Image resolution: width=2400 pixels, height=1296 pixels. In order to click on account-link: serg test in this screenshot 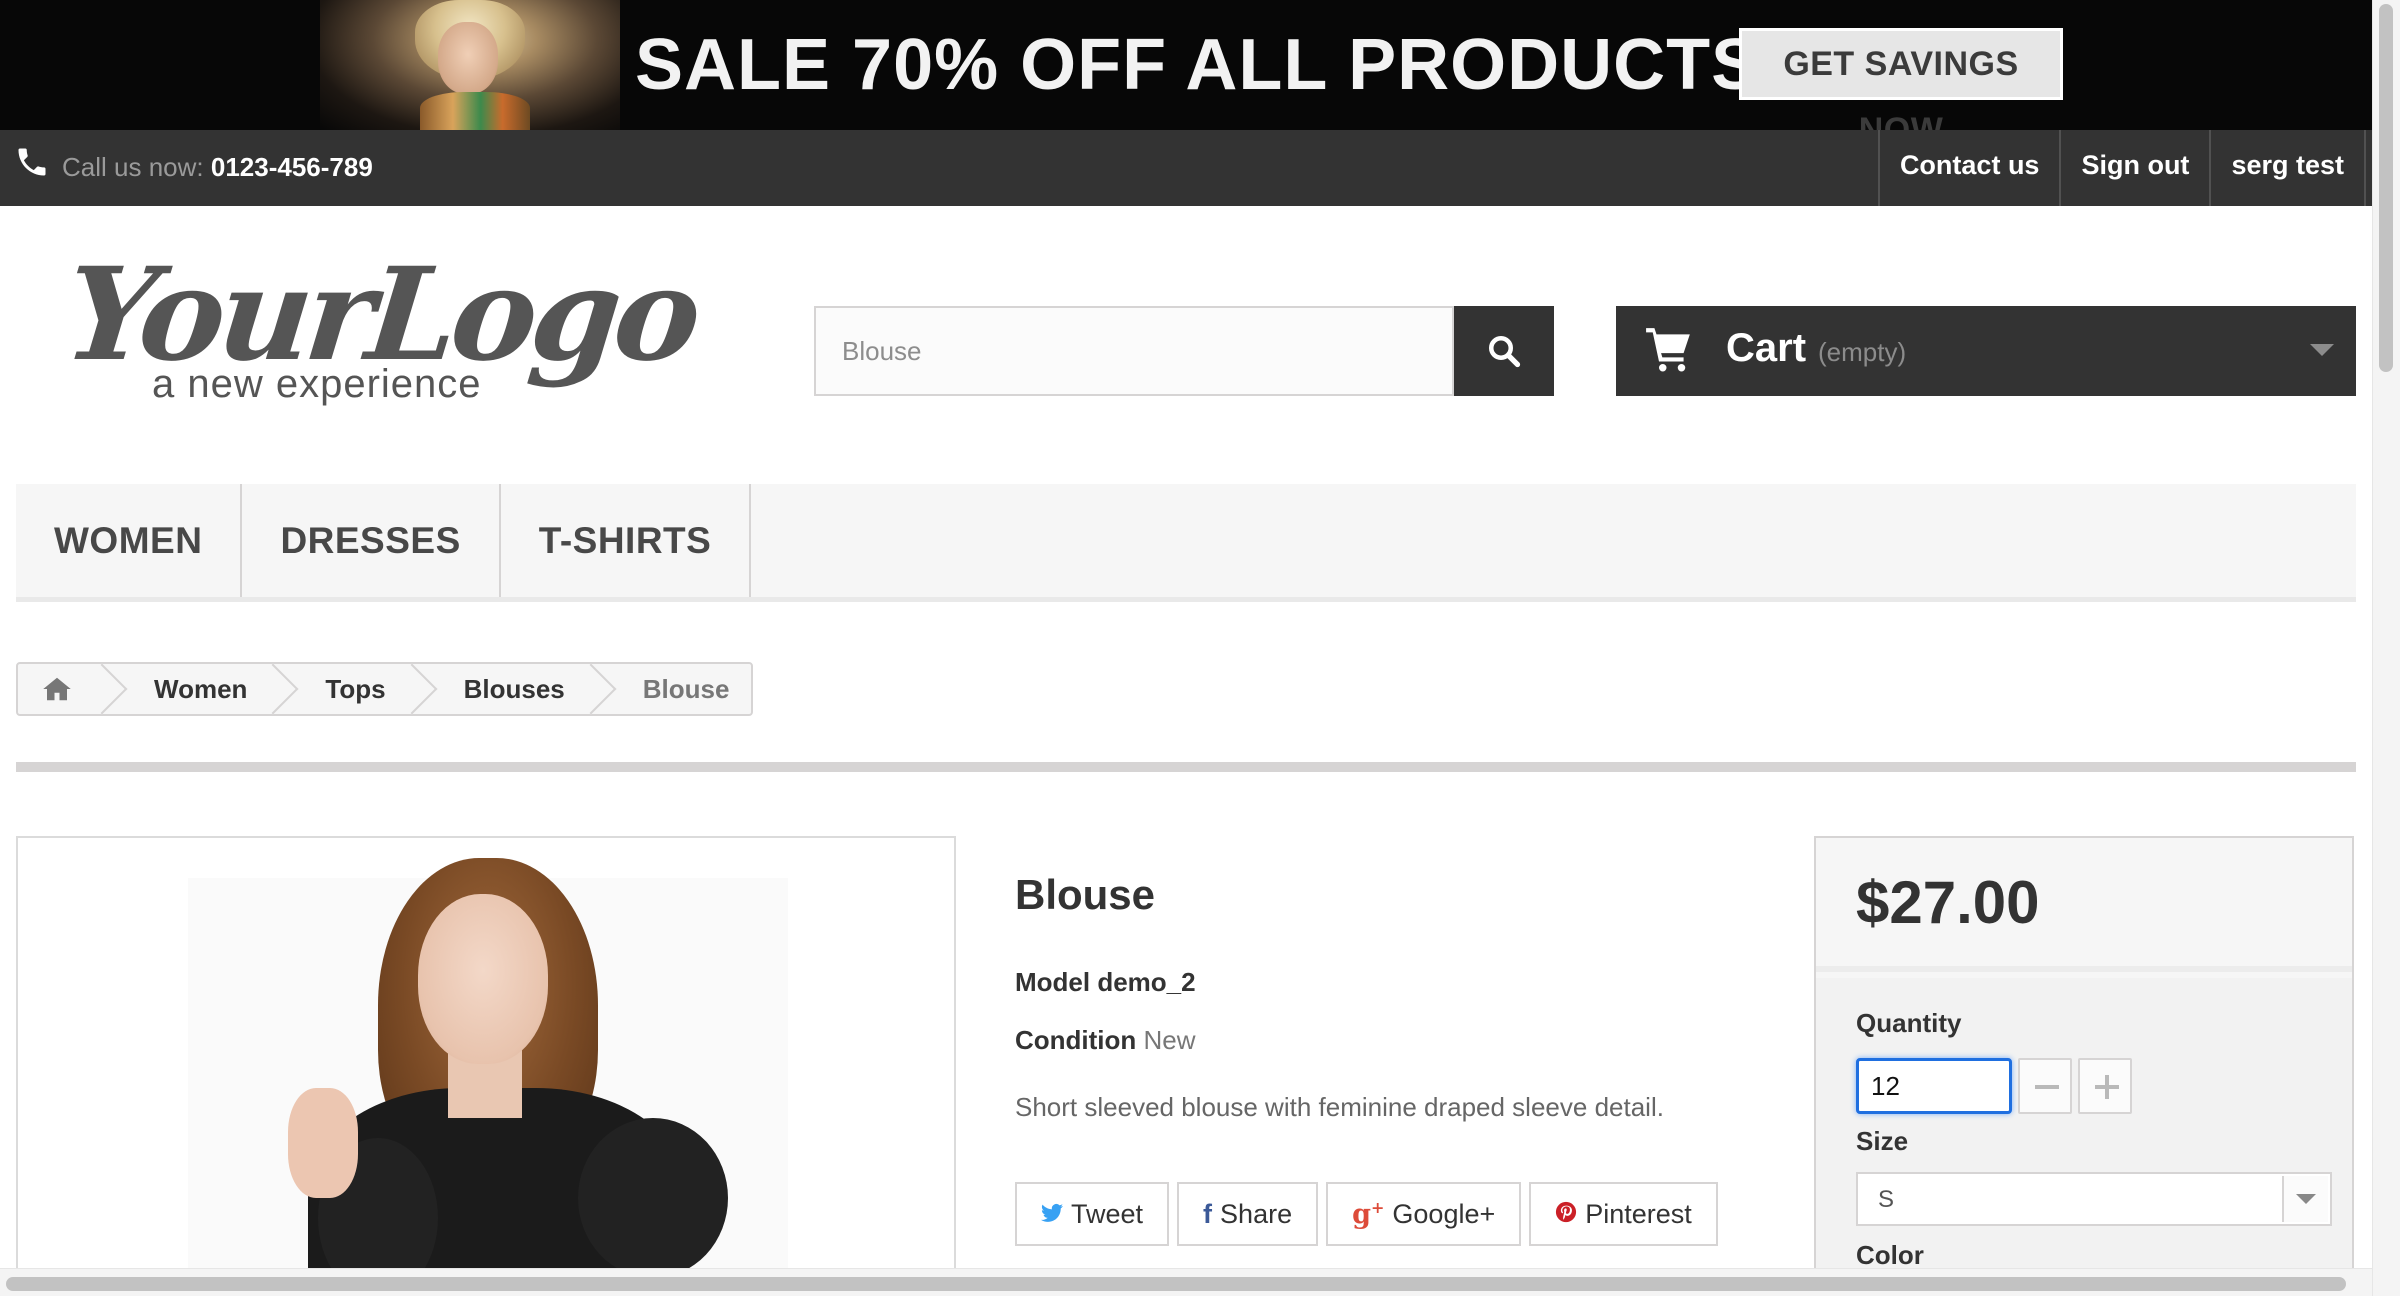, I will do `click(2287, 168)`.